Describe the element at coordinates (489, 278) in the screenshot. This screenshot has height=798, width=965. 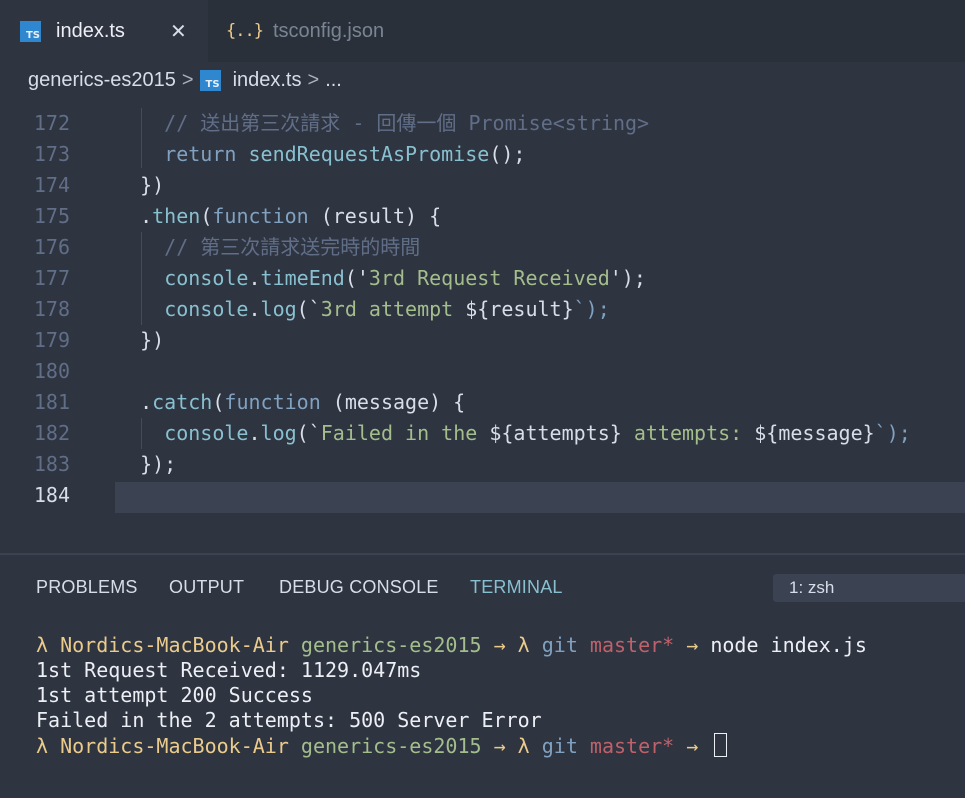
I see `code-token: 3rd Request Received` at that location.